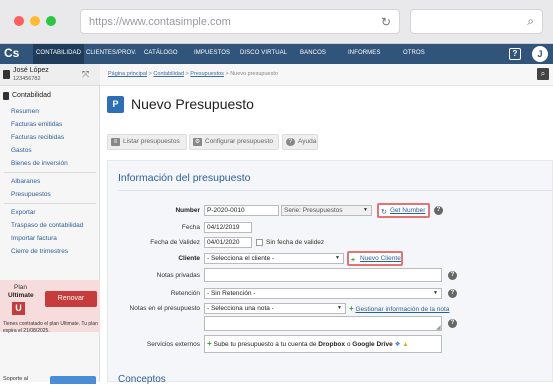 The height and width of the screenshot is (385, 553). What do you see at coordinates (254, 74) in the screenshot?
I see `breadcrumb-current: Nuevo presupuesto` at bounding box center [254, 74].